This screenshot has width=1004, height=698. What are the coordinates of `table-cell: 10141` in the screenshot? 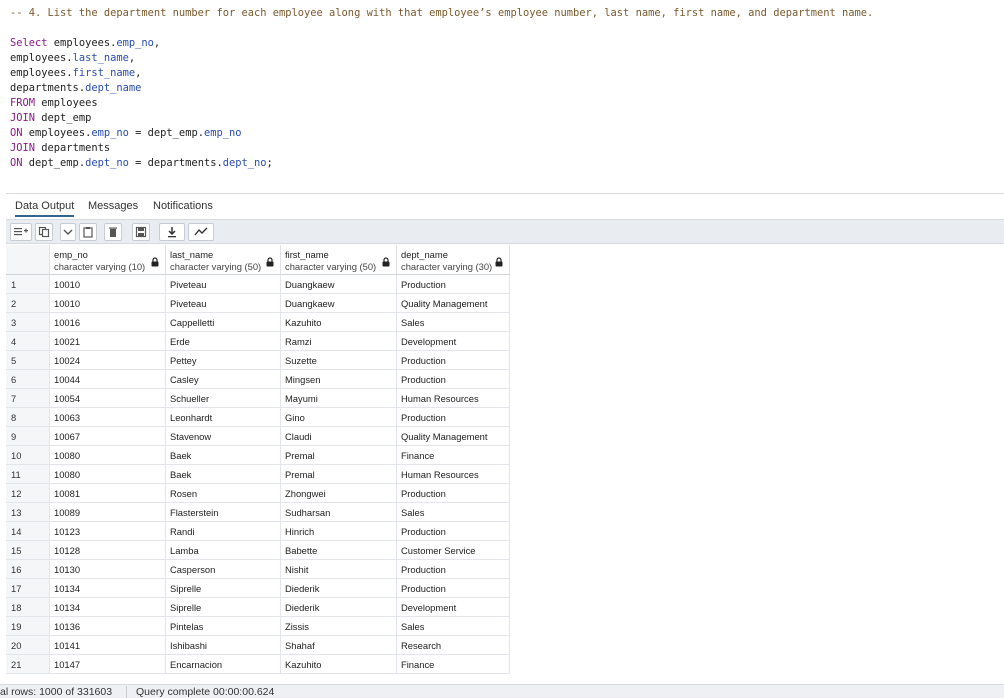 It's located at (108, 645).